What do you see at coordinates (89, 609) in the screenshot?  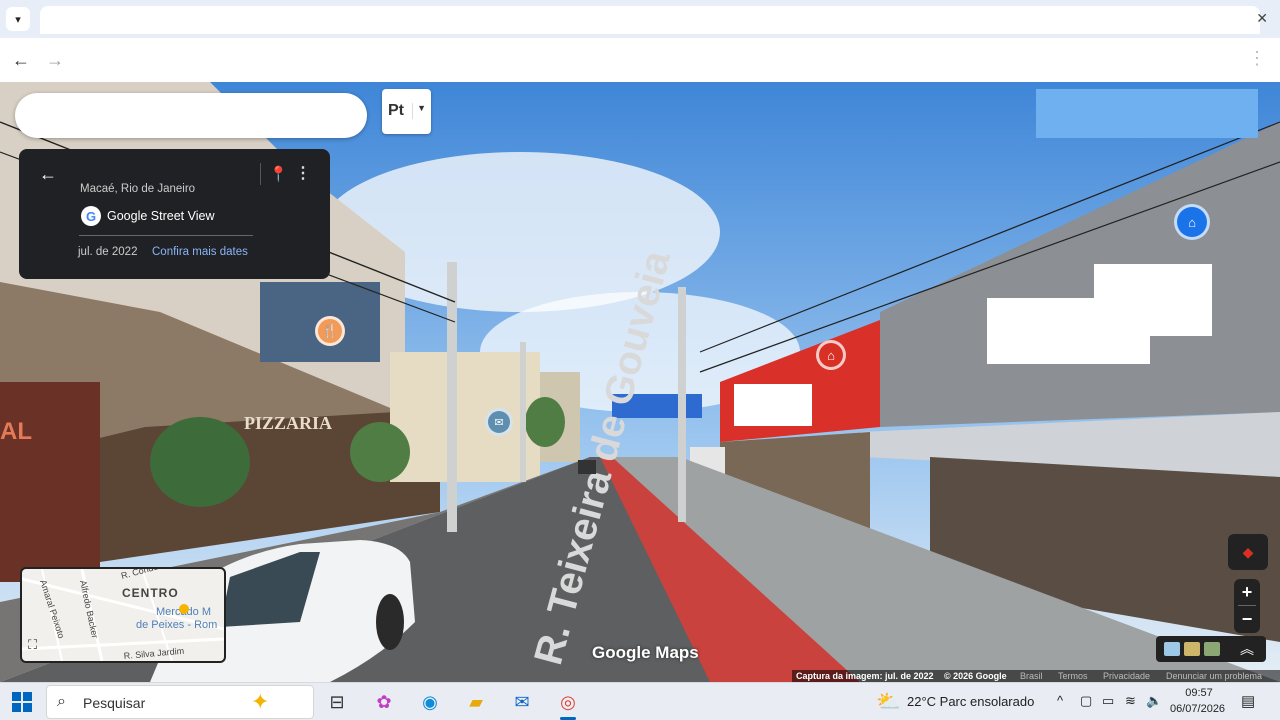 I see `minimap-label: Alfredo Backer` at bounding box center [89, 609].